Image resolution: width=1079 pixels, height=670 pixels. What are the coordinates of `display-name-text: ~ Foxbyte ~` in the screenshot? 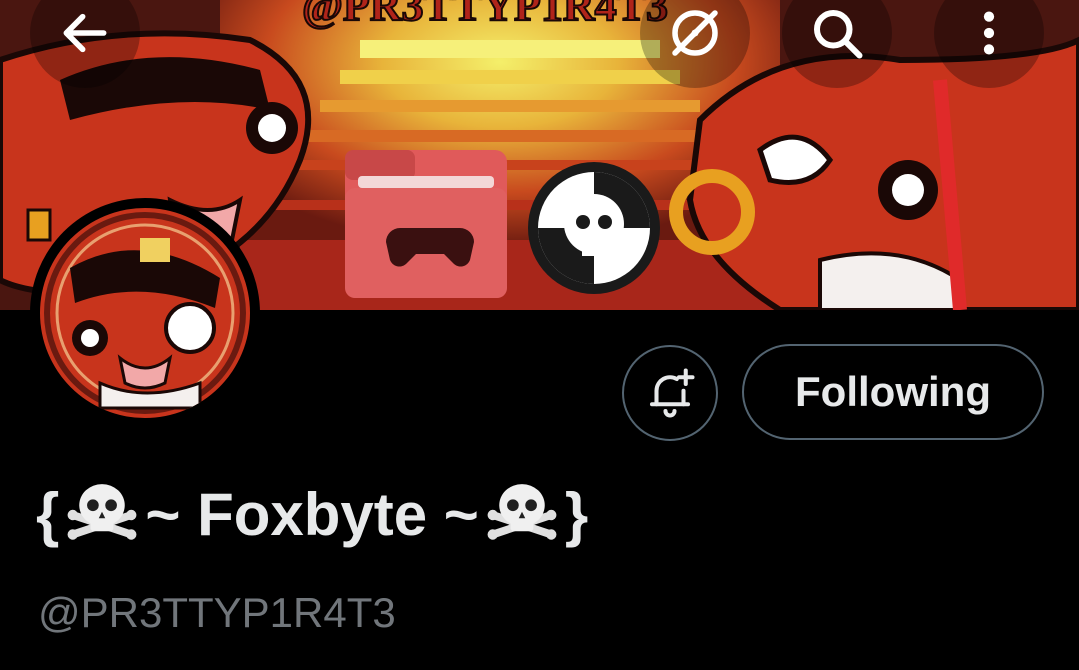 It's located at (312, 514).